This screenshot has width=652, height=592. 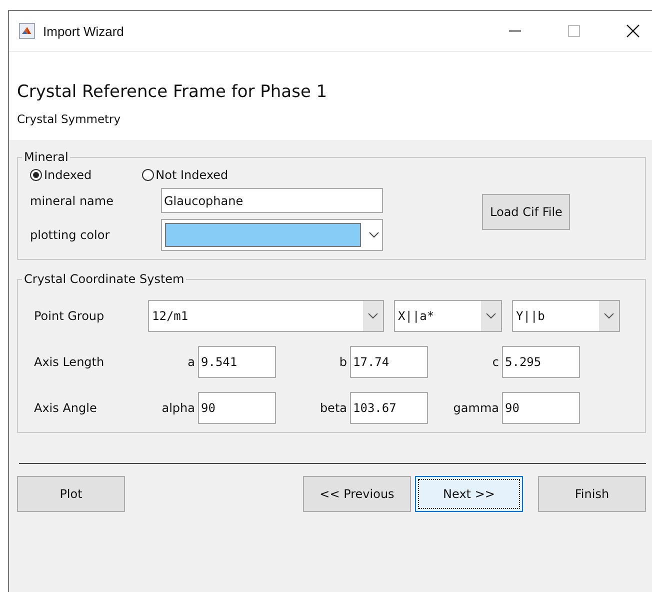 What do you see at coordinates (469, 494) in the screenshot?
I see `wizard-button: Next >>` at bounding box center [469, 494].